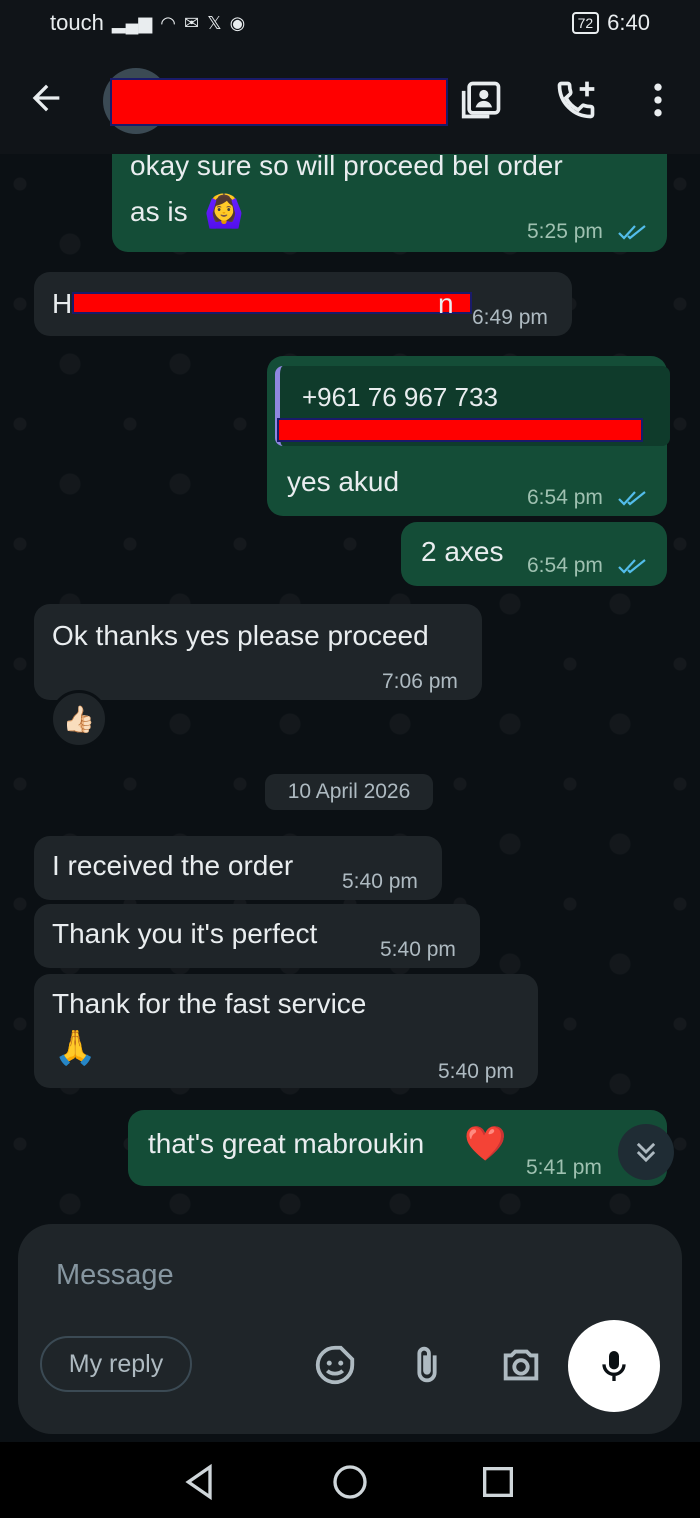  Describe the element at coordinates (159, 211) in the screenshot. I see `message-text-line2: as is` at that location.